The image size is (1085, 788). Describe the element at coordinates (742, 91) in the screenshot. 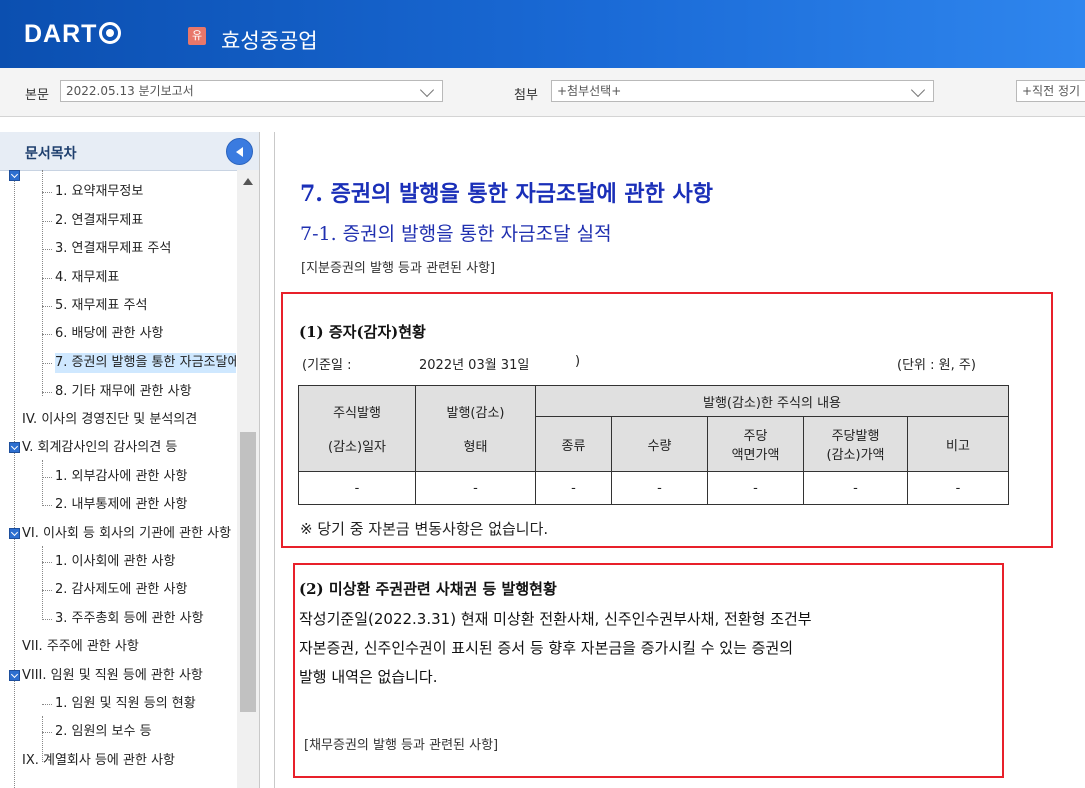

I see `attachment-select: +첨부선택+` at that location.